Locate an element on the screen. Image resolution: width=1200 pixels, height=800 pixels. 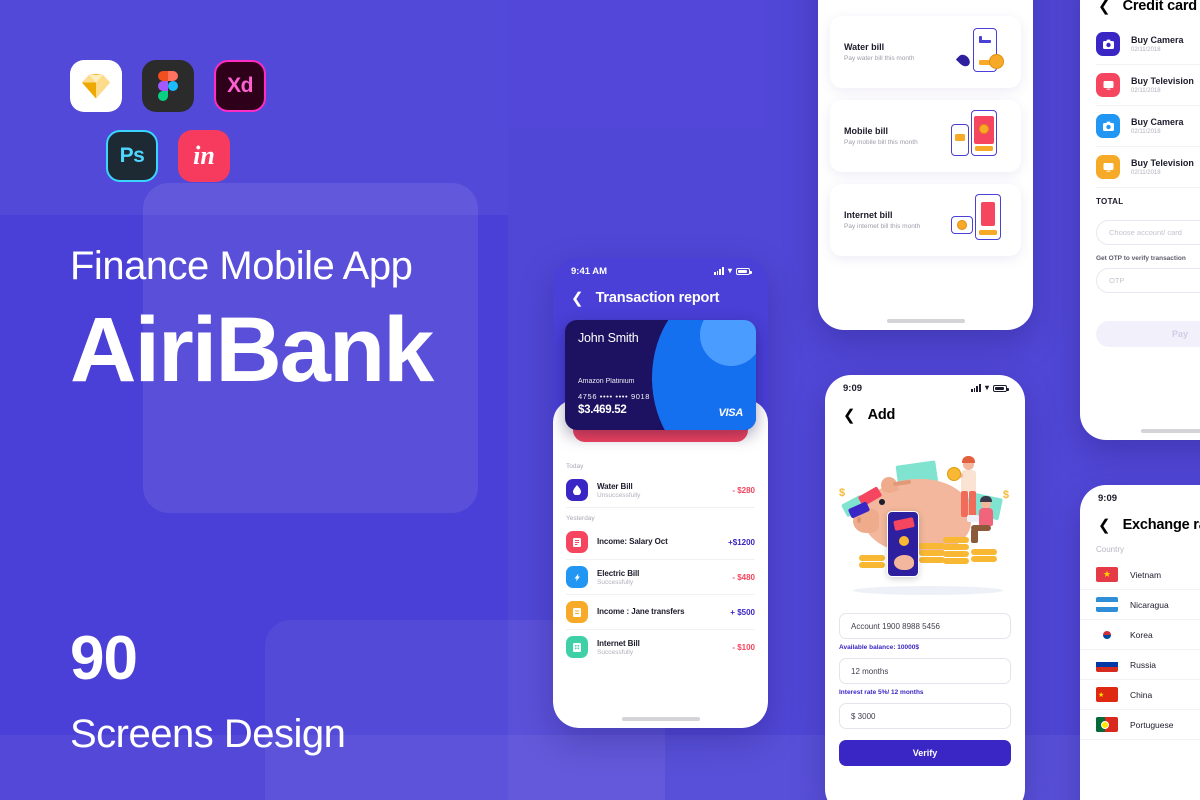
signal-icon is located at coordinates (975, 388).